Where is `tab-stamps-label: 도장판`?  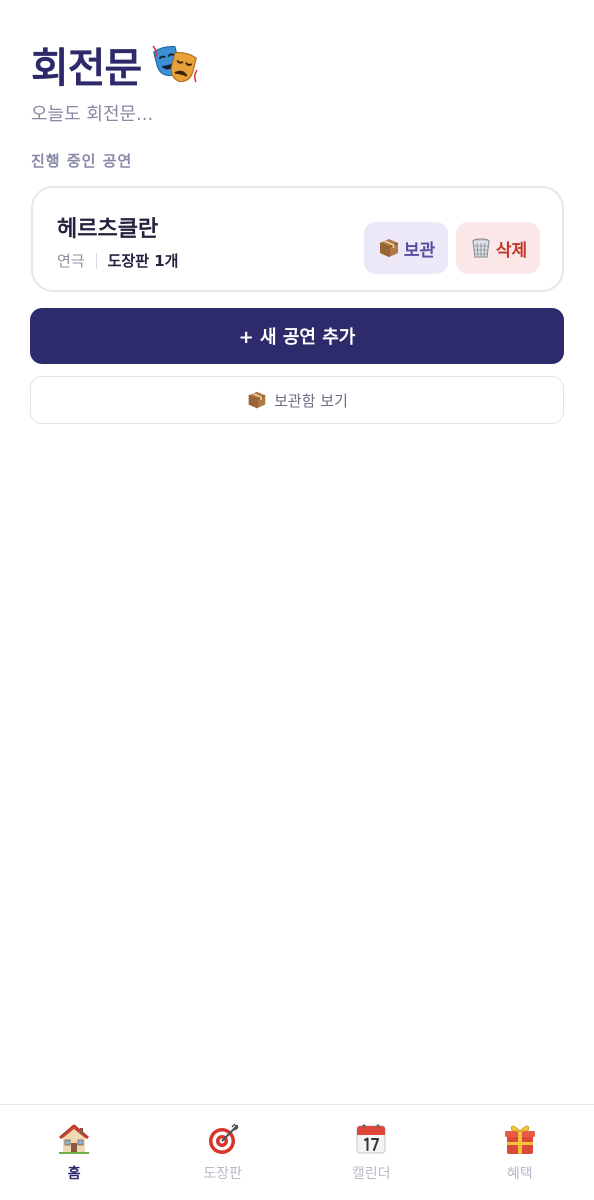
tab-stamps-label: 도장판 is located at coordinates (223, 1174).